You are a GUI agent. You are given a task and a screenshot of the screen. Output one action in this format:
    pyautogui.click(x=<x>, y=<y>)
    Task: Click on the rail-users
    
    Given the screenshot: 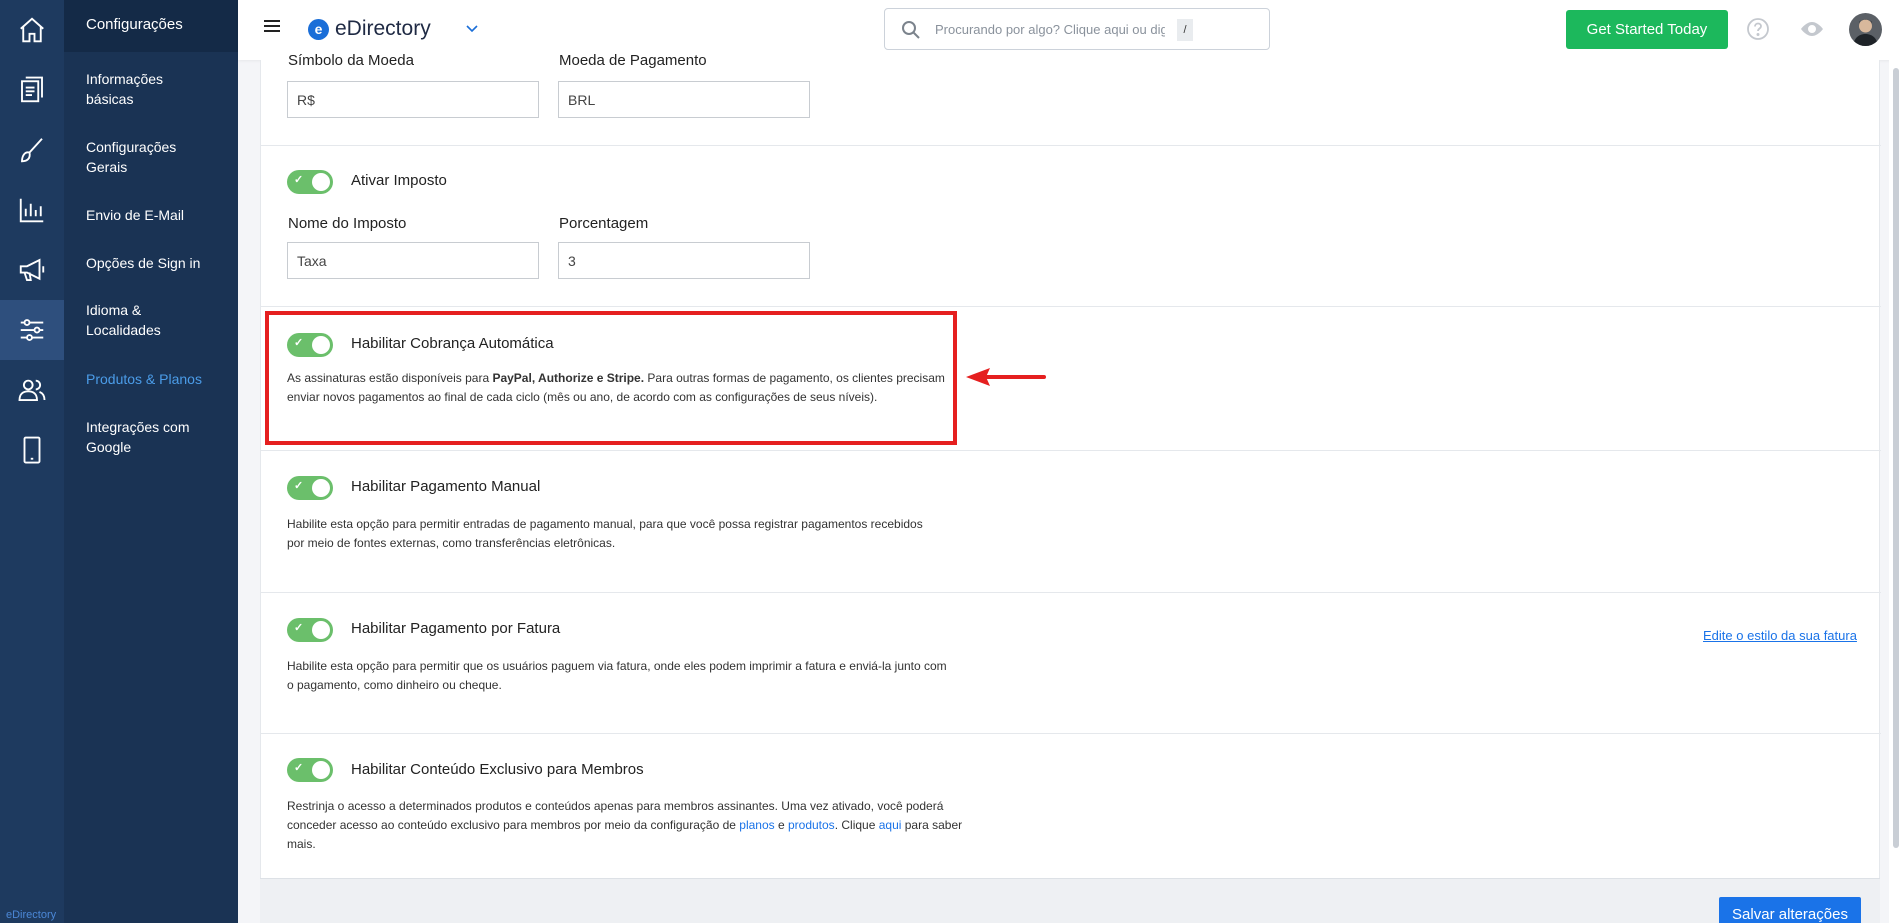 What is the action you would take?
    pyautogui.click(x=32, y=390)
    